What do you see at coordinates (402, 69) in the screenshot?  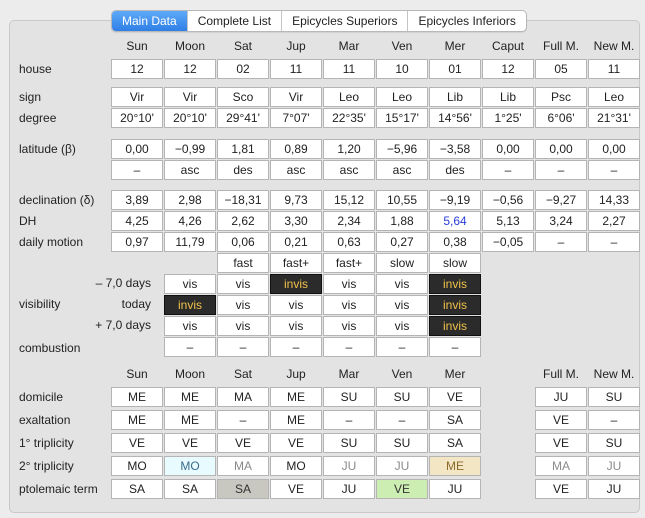 I see `house-cell: 10` at bounding box center [402, 69].